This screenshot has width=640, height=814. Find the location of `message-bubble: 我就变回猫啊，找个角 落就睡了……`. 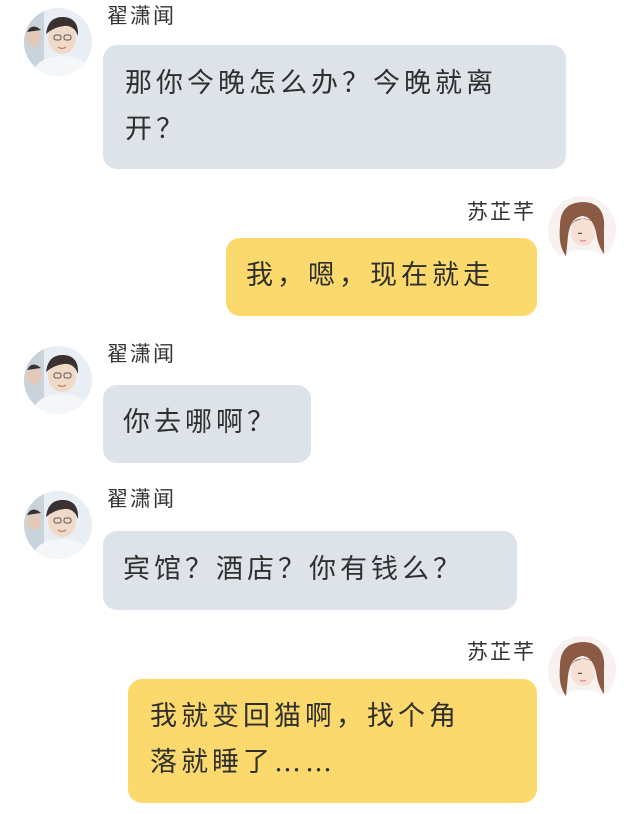

message-bubble: 我就变回猫啊，找个角 落就睡了…… is located at coordinates (332, 741).